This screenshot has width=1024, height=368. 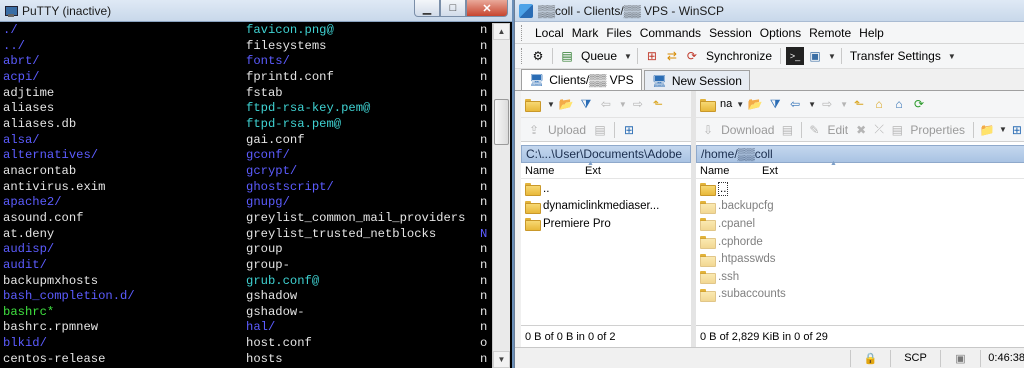 I want to click on sync-browsing-icon: ⇄, so click(x=672, y=56).